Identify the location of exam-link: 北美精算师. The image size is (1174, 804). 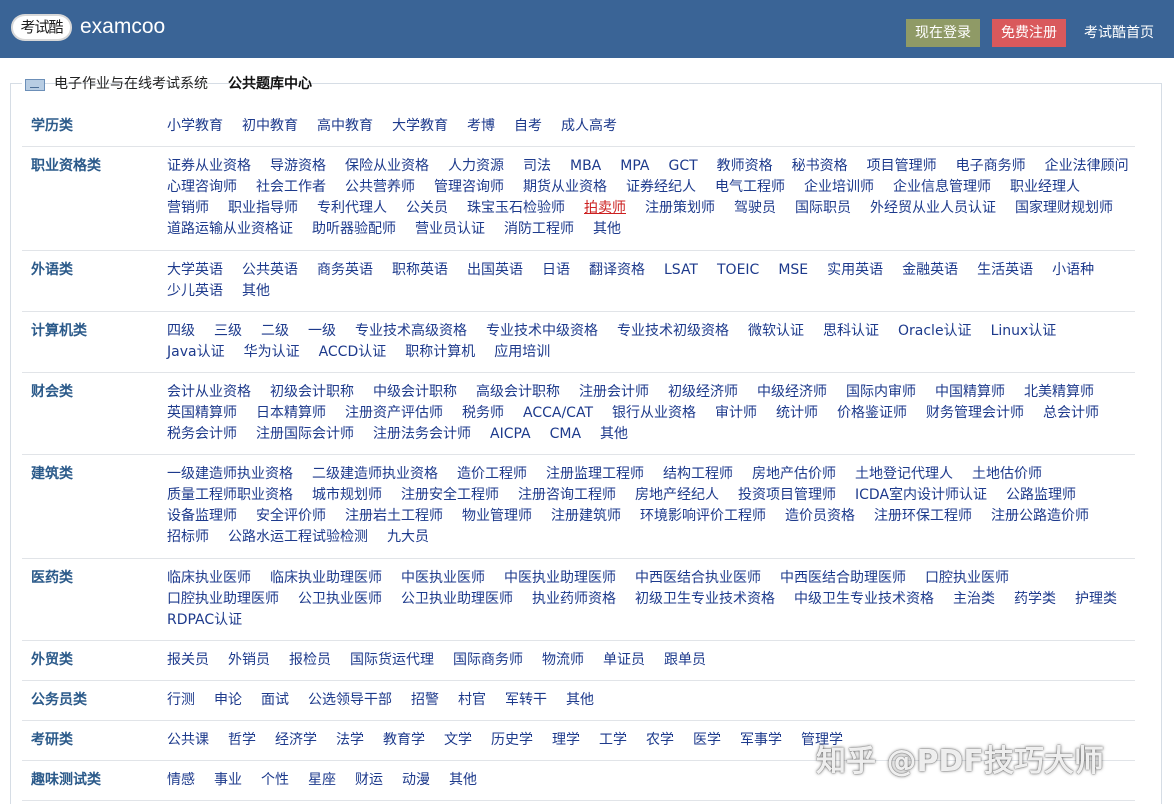
(1059, 392).